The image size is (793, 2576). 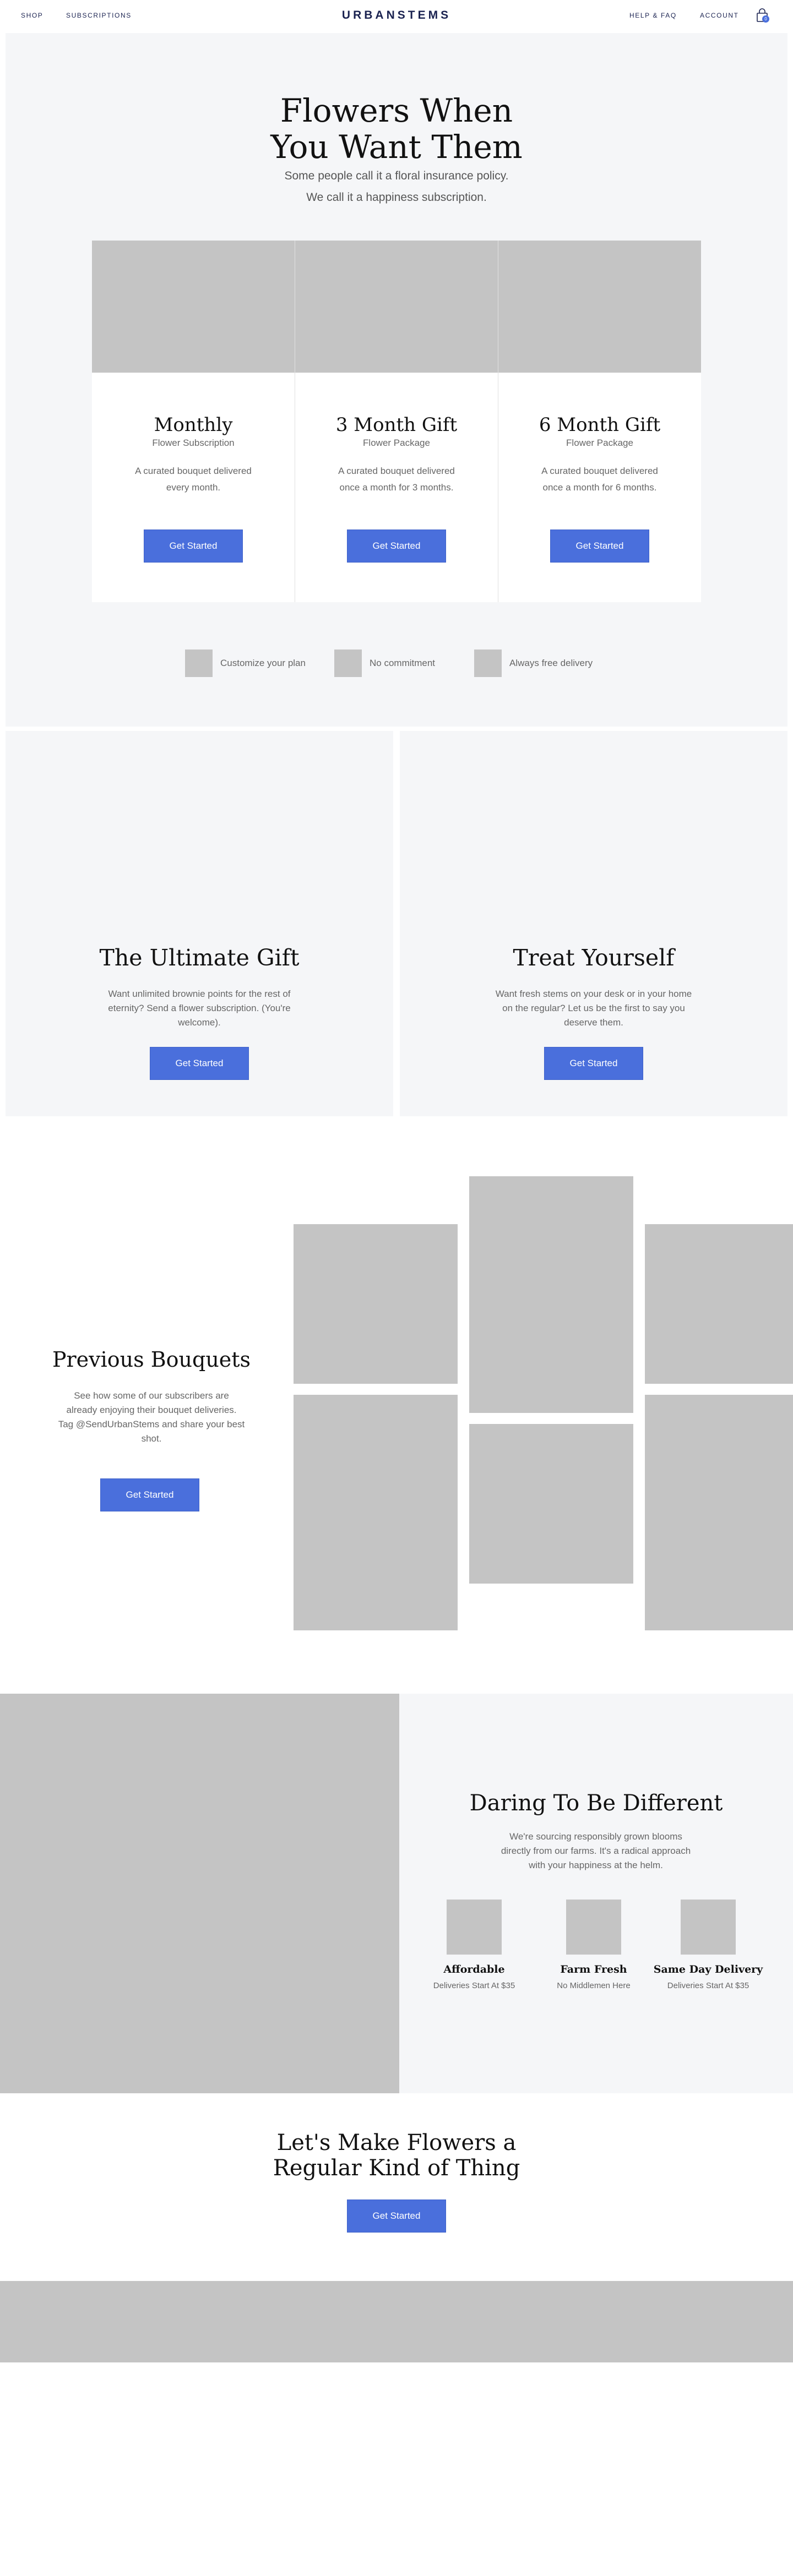 What do you see at coordinates (719, 16) in the screenshot?
I see `nav-account-link: ACCOUNT` at bounding box center [719, 16].